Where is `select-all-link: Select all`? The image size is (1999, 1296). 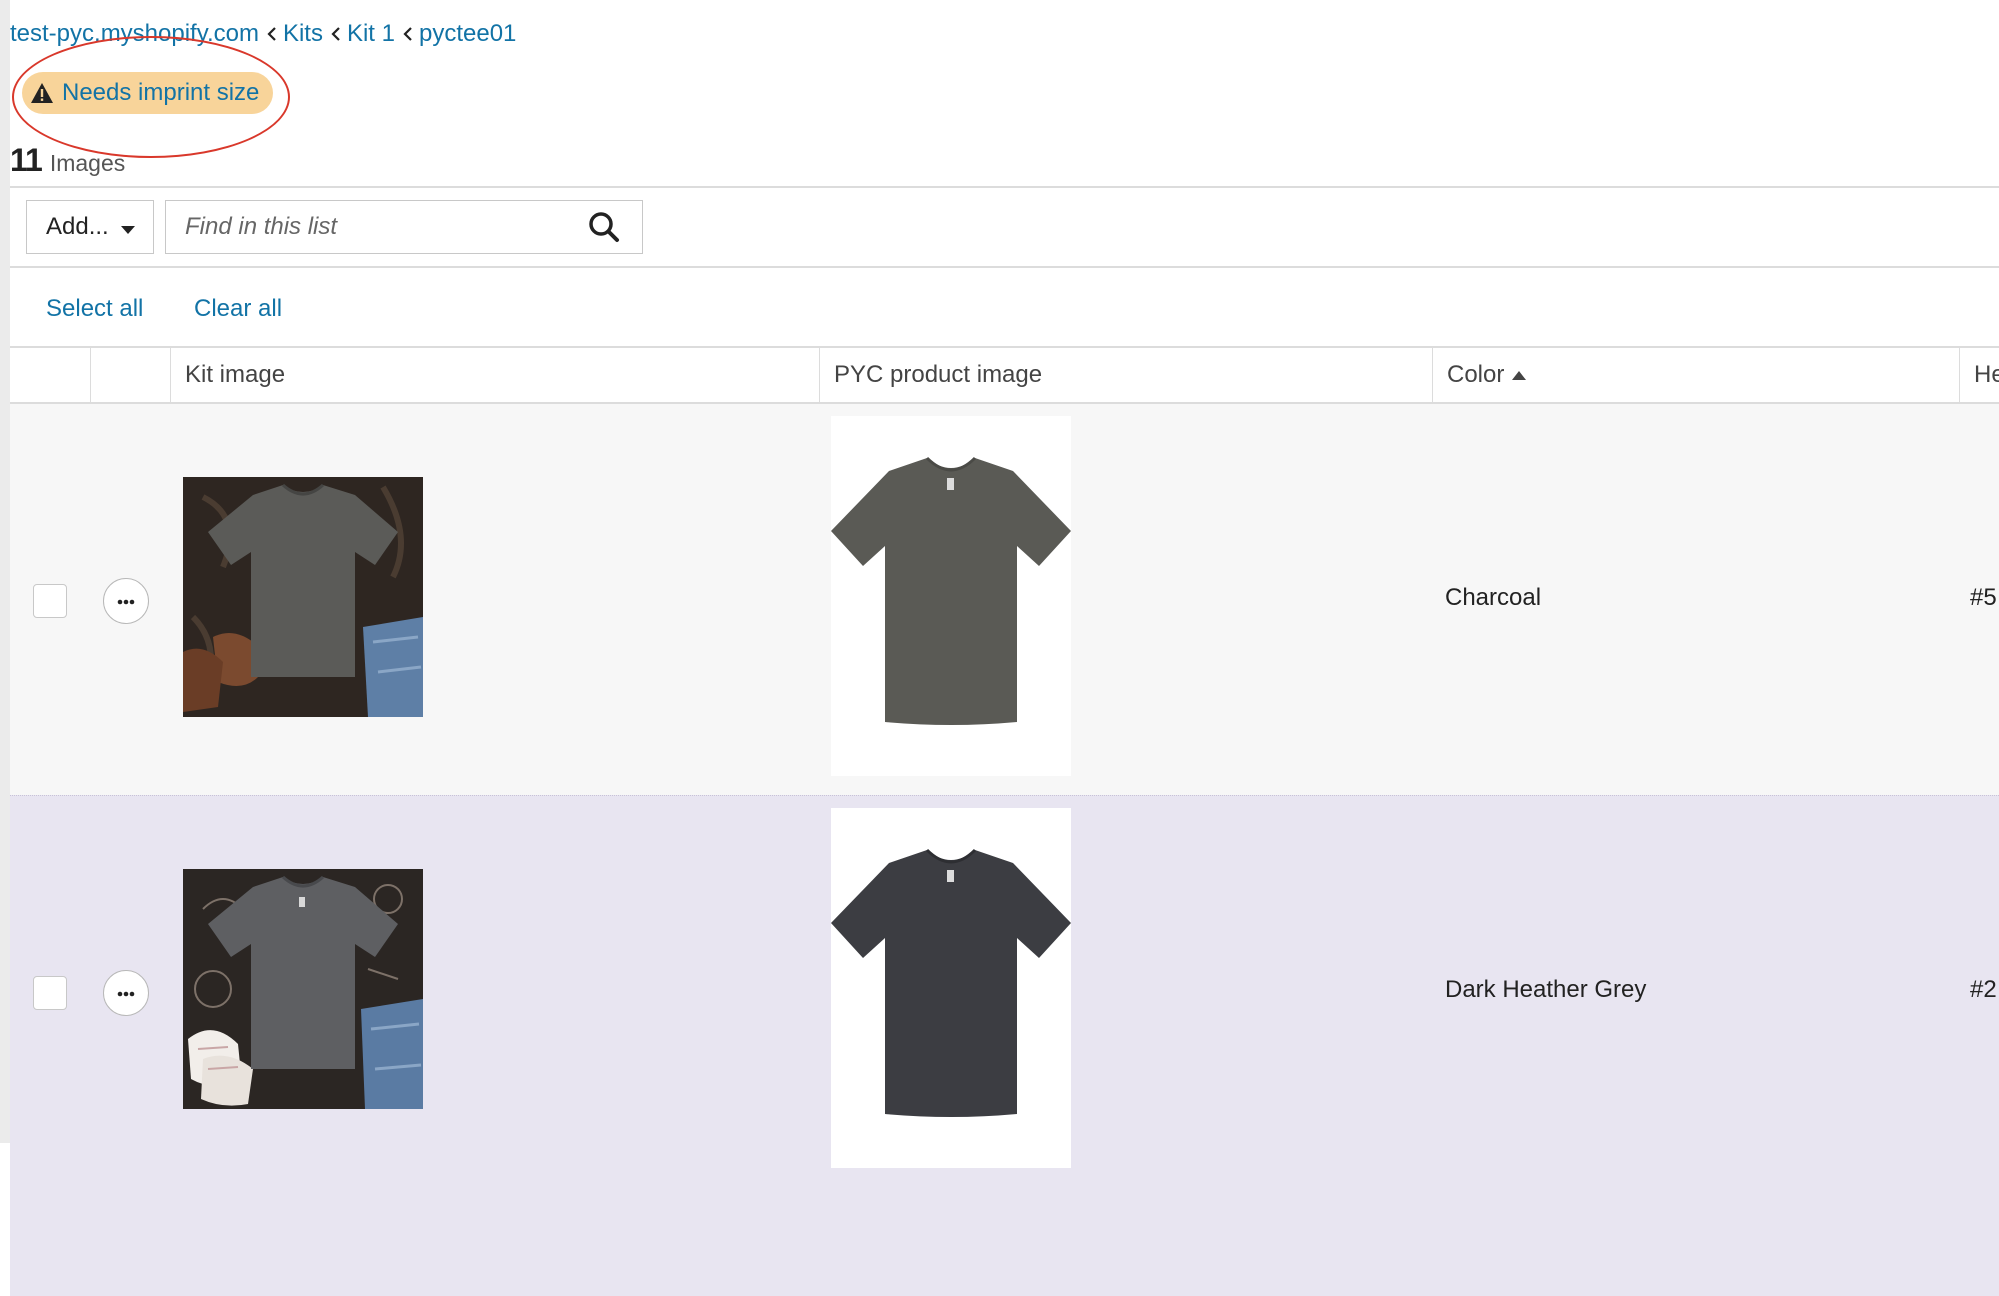
select-all-link: Select all is located at coordinates (94, 309).